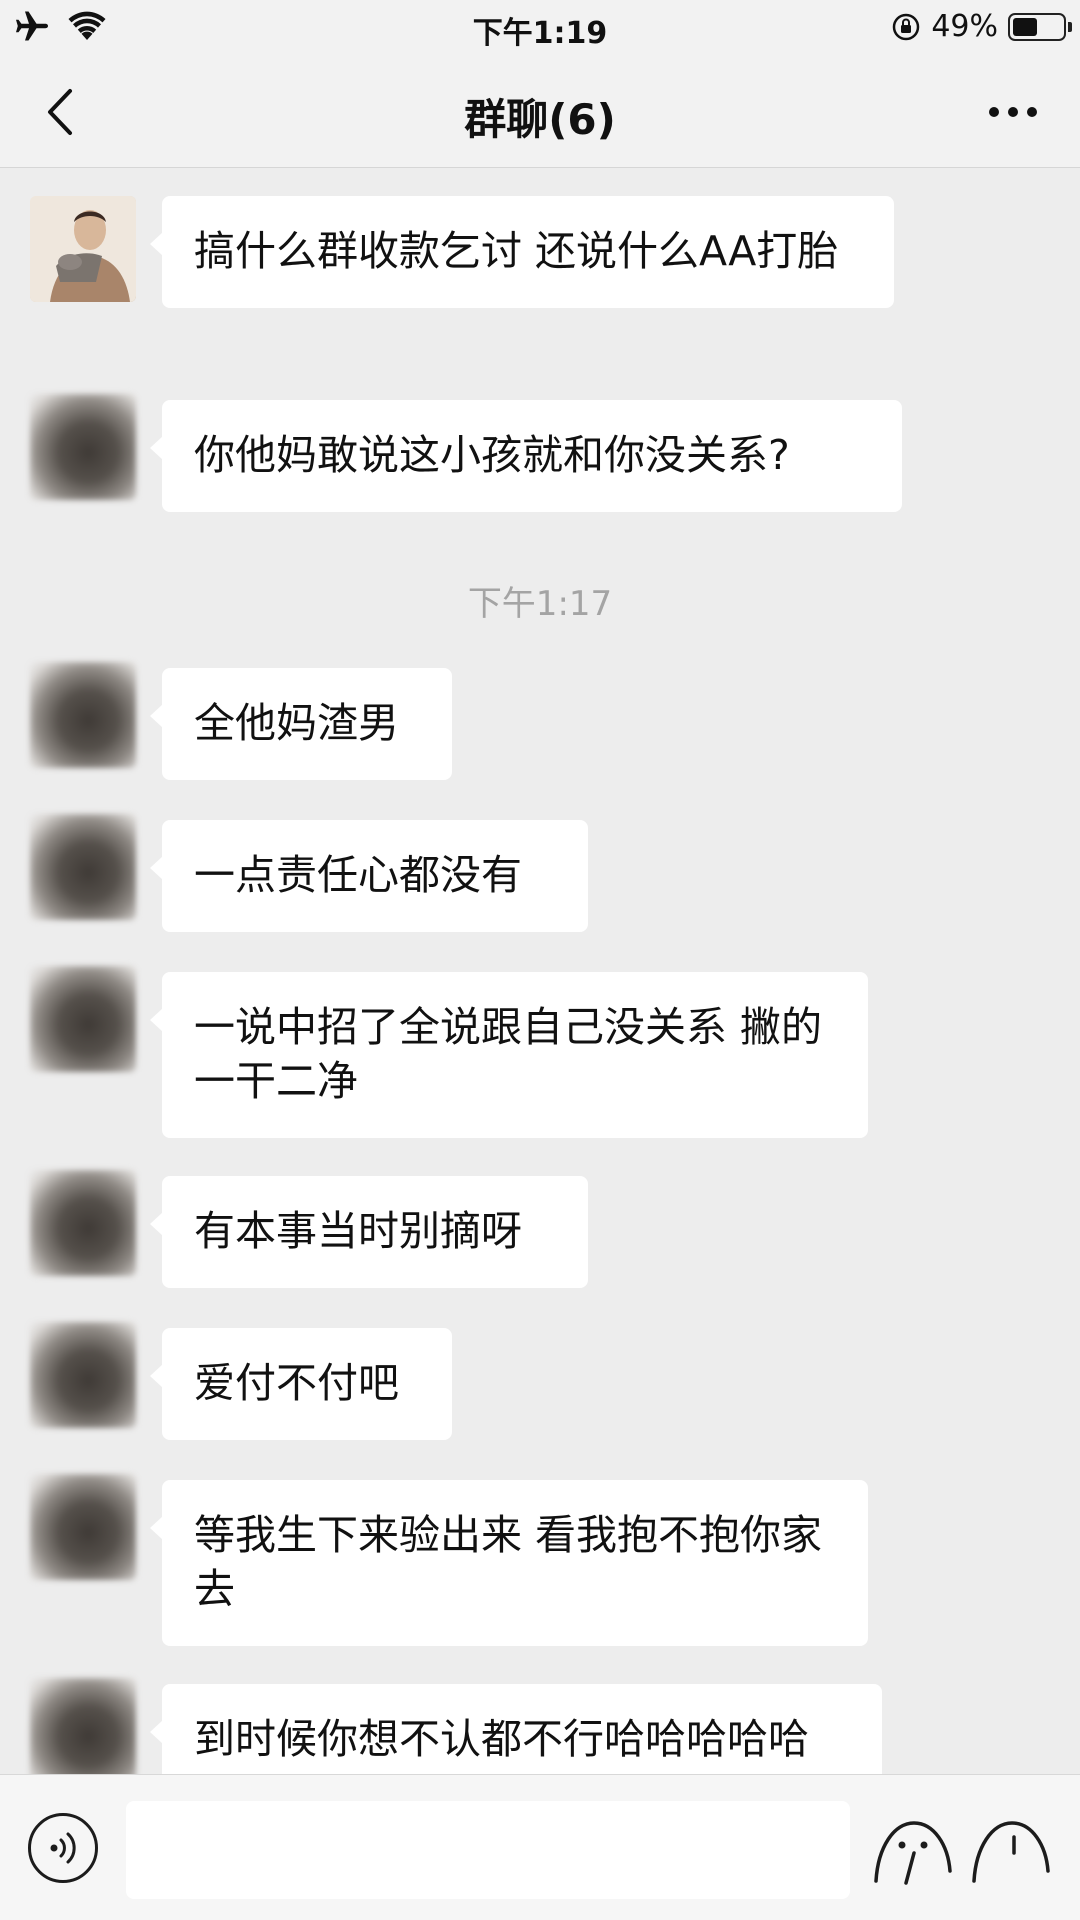 This screenshot has height=1920, width=1080. Describe the element at coordinates (522, 252) in the screenshot. I see `message-bubble: 搞什么群收款乞讨 还说什么AA打胎` at that location.